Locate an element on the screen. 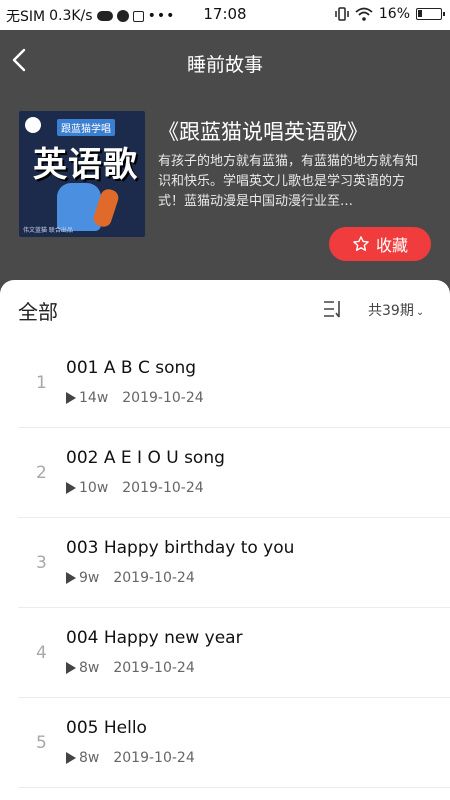  favorite-label: 收藏 is located at coordinates (391, 245).